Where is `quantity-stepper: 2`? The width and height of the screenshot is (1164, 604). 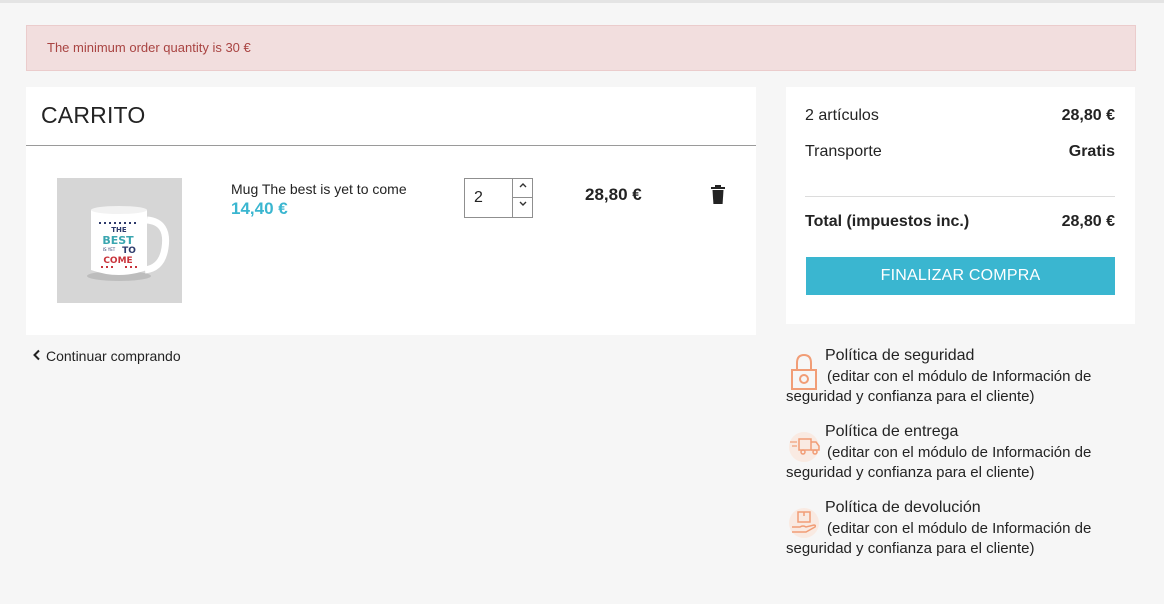
quantity-stepper: 2 is located at coordinates (498, 198).